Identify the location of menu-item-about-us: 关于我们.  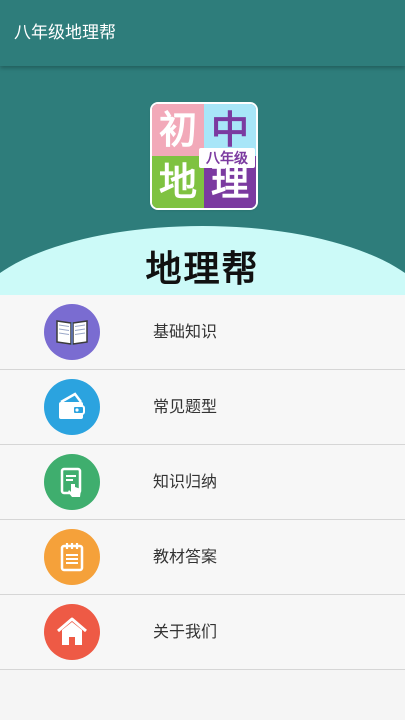
(202, 632).